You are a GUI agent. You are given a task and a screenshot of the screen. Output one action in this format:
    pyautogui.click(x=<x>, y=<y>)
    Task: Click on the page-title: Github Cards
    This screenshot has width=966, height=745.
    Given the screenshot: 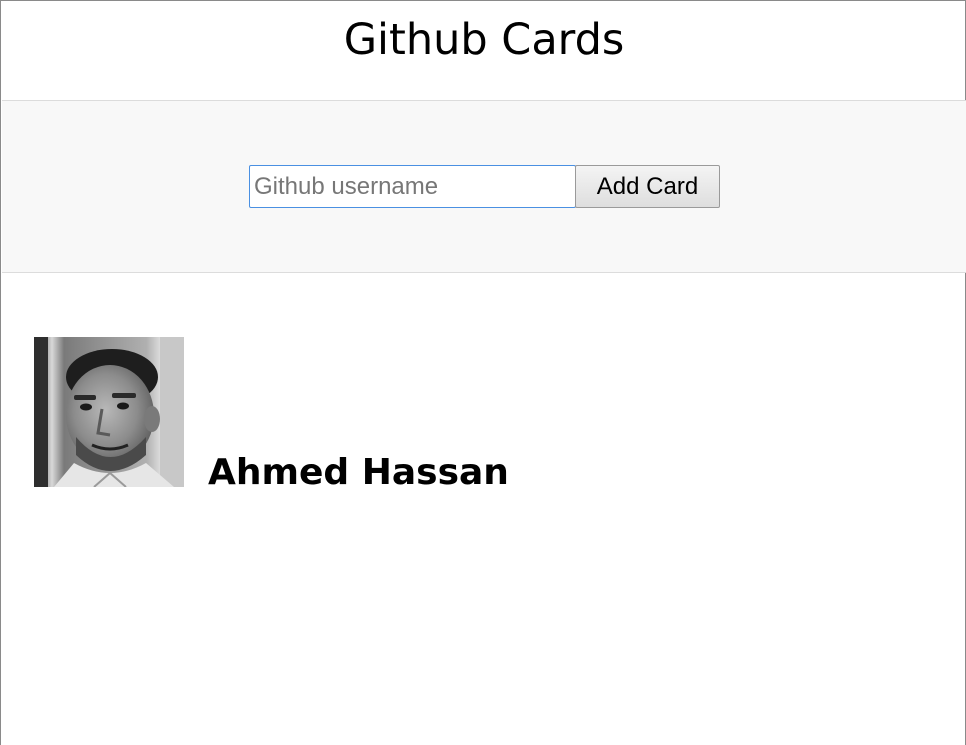 What is the action you would take?
    pyautogui.click(x=484, y=40)
    